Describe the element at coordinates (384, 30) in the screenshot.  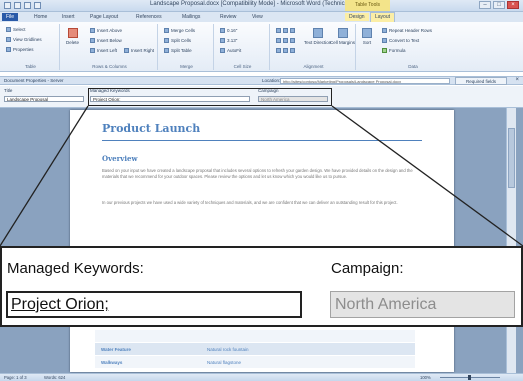
I see `repeat-header-icon` at that location.